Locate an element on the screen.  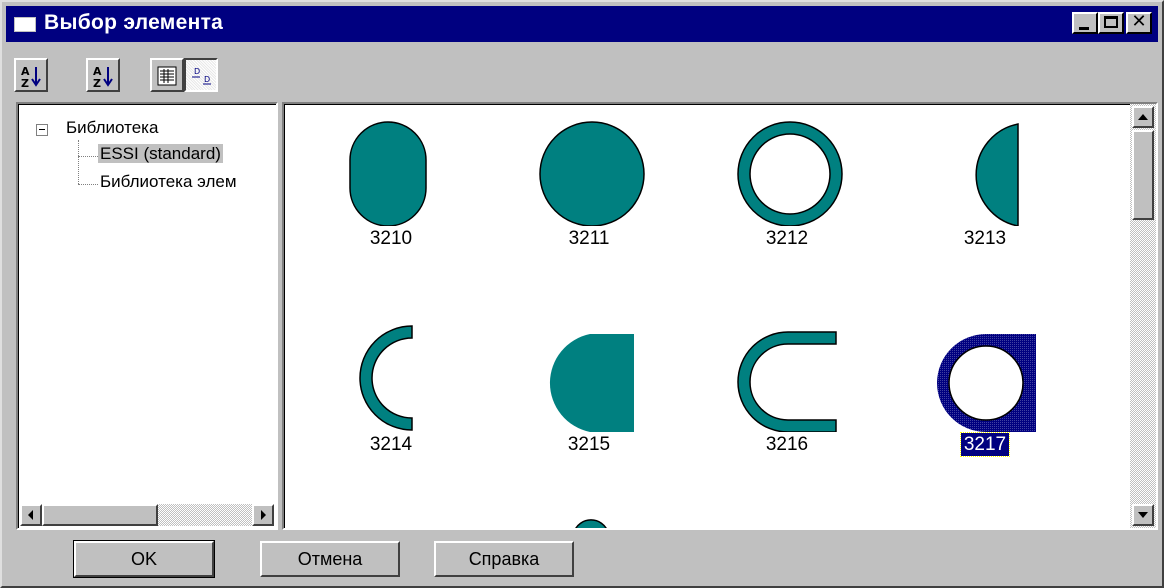
arrow-up-icon is located at coordinates (1143, 117).